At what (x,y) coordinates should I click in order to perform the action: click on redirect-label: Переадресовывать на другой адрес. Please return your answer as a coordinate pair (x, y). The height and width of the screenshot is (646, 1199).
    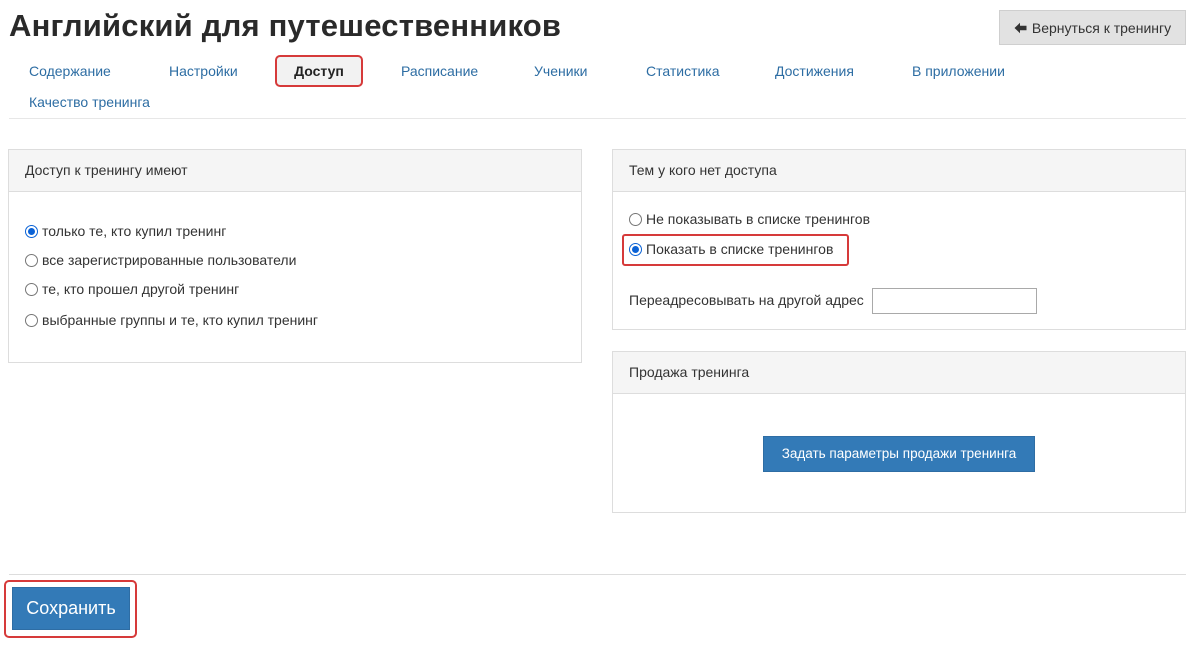
    Looking at the image, I should click on (746, 300).